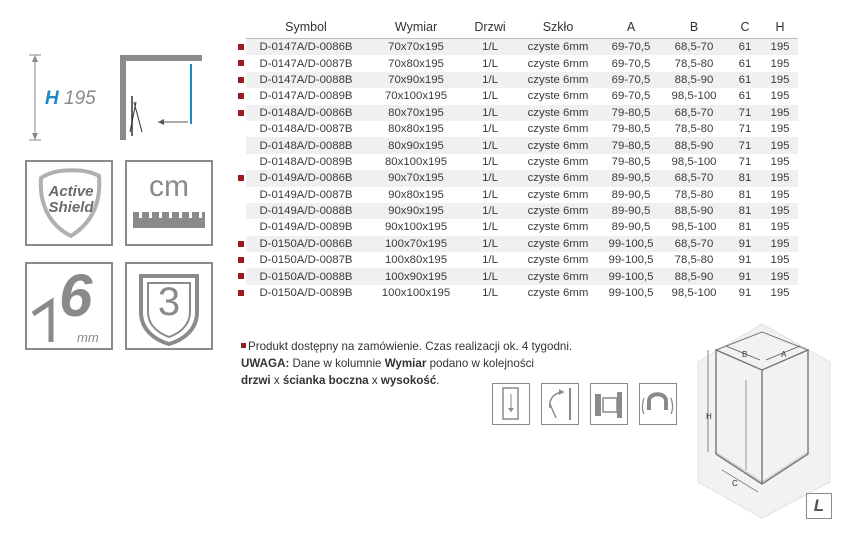 The image size is (858, 533). I want to click on cell-wymiar: 100x90x195, so click(416, 276).